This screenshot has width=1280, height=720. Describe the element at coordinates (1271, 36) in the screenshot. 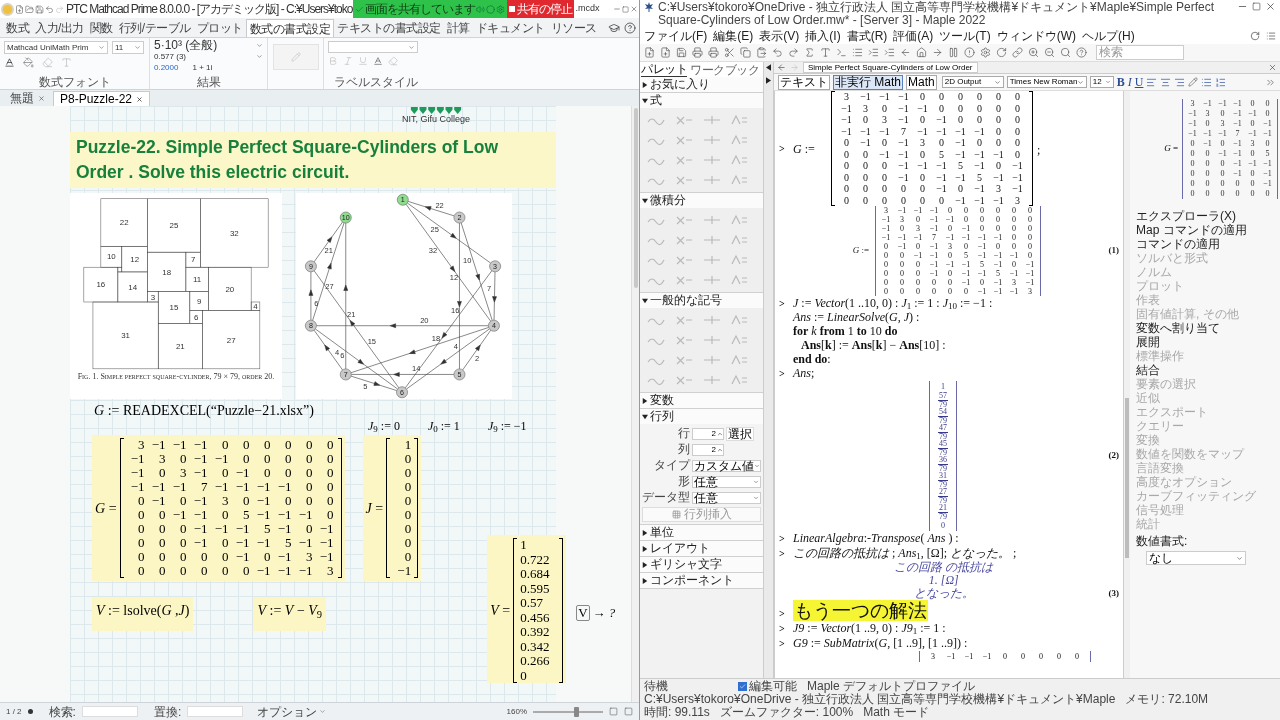

I see `menu-icon` at that location.